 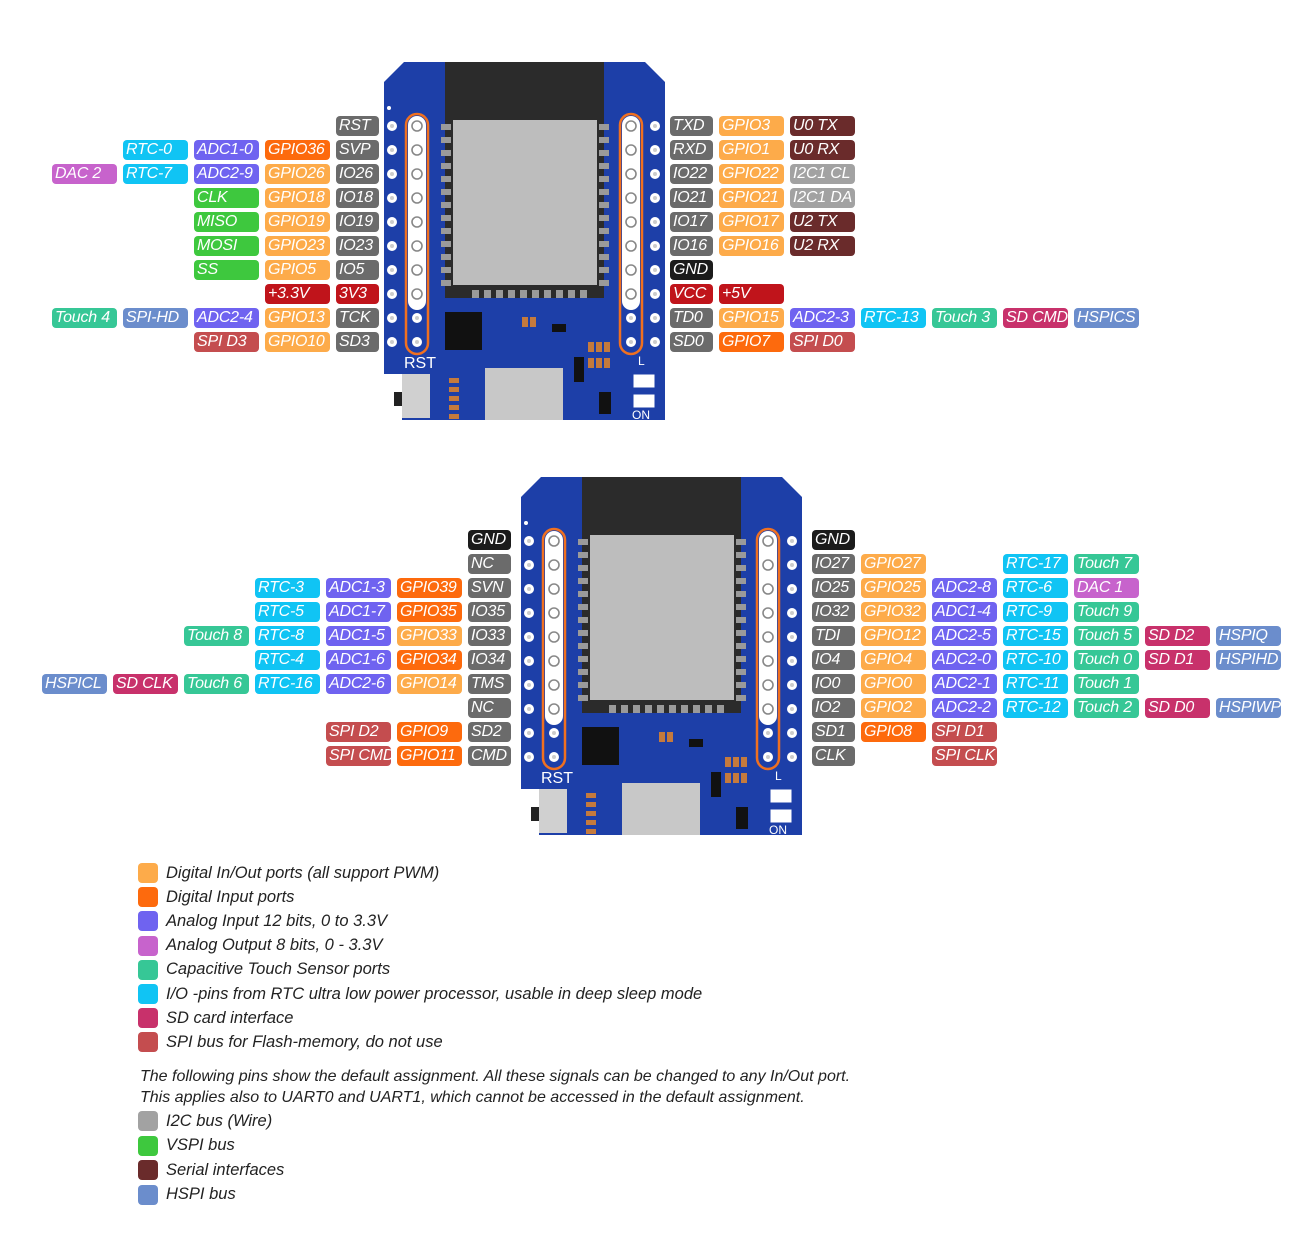 I want to click on pin-label-vspi: SS, so click(x=226, y=270).